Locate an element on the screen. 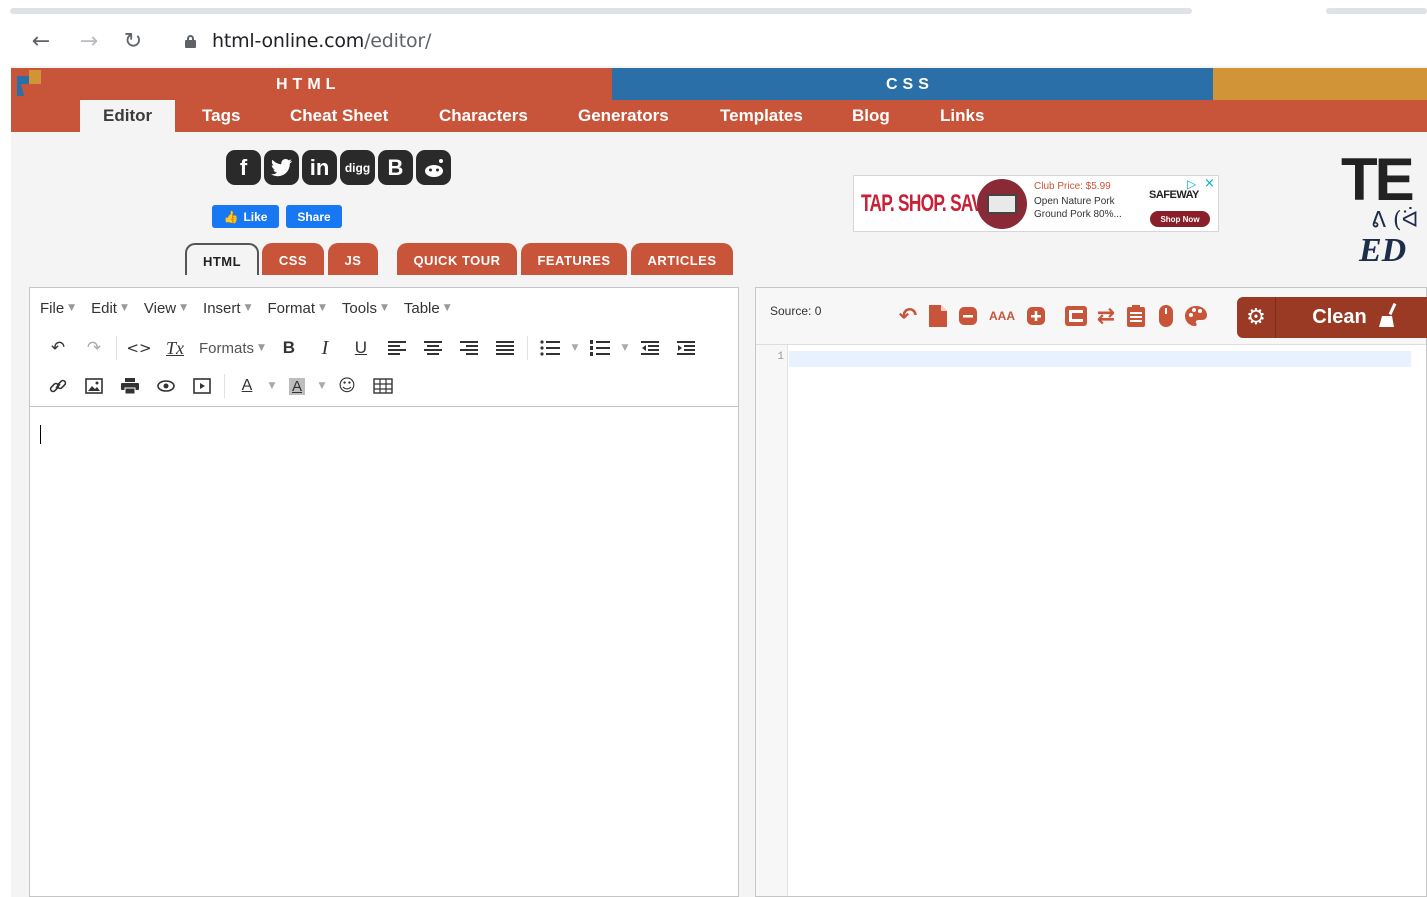  facebook-like-button: 👍 Like is located at coordinates (245, 216).